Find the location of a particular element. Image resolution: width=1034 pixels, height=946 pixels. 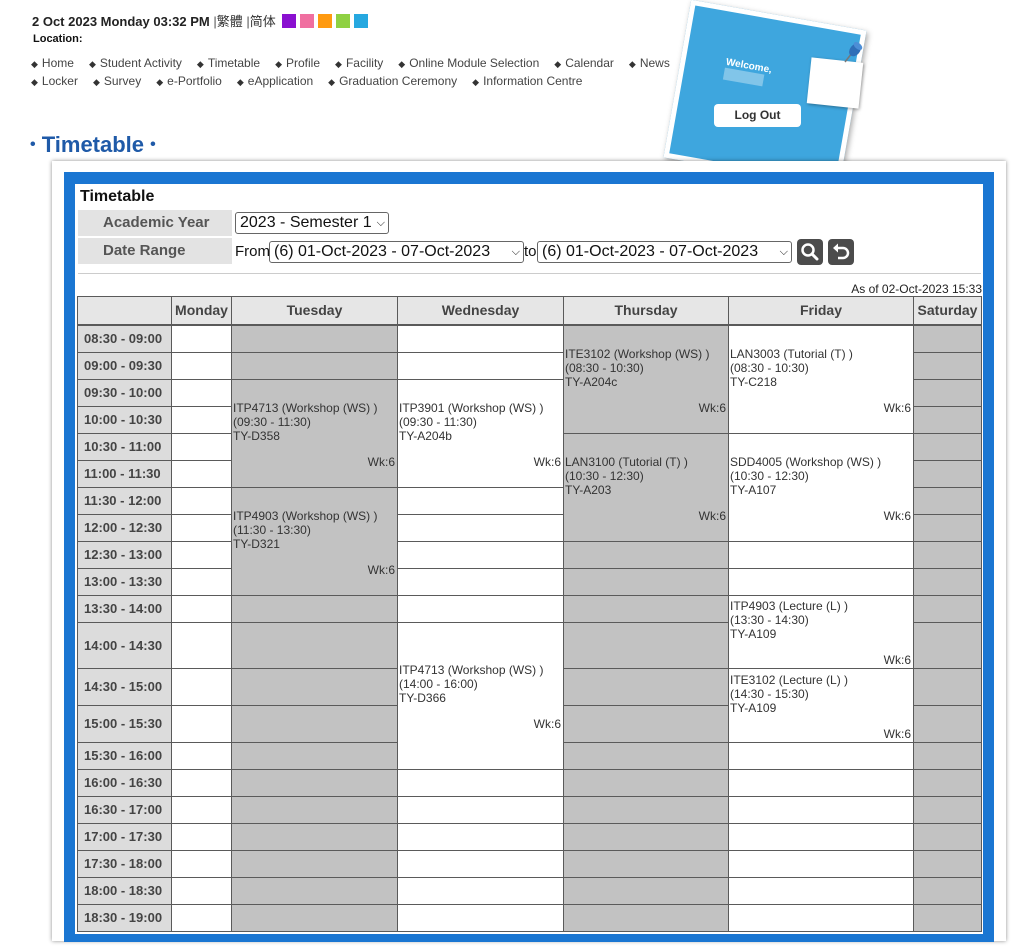

nav-item-locker: ◆ Locker is located at coordinates (54, 81).